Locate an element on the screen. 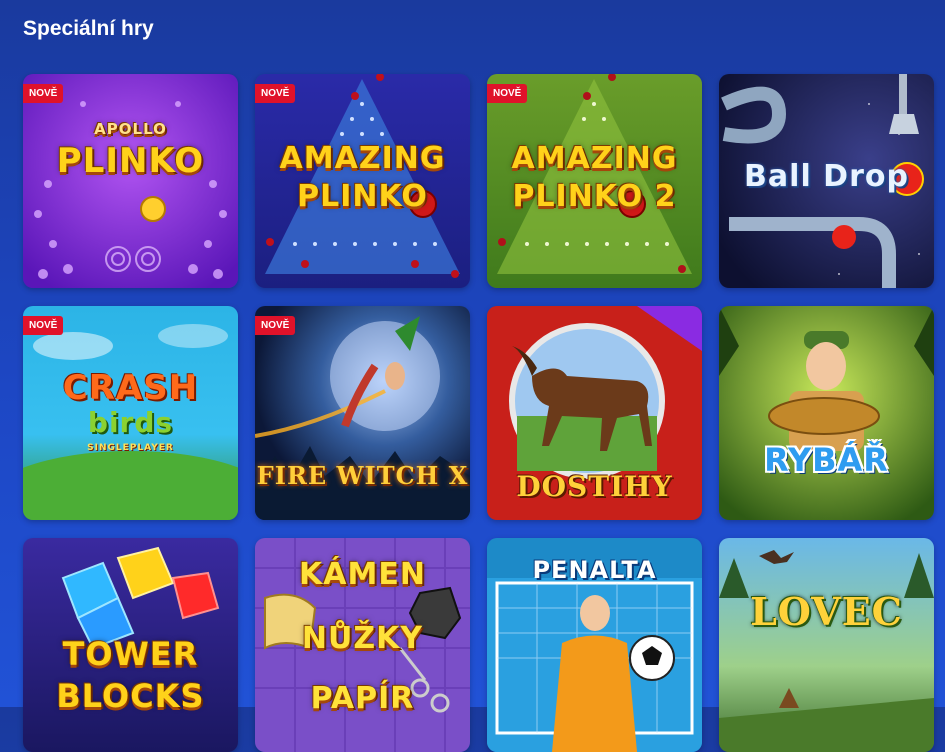  game-title-line: TOWER is located at coordinates (130, 654).